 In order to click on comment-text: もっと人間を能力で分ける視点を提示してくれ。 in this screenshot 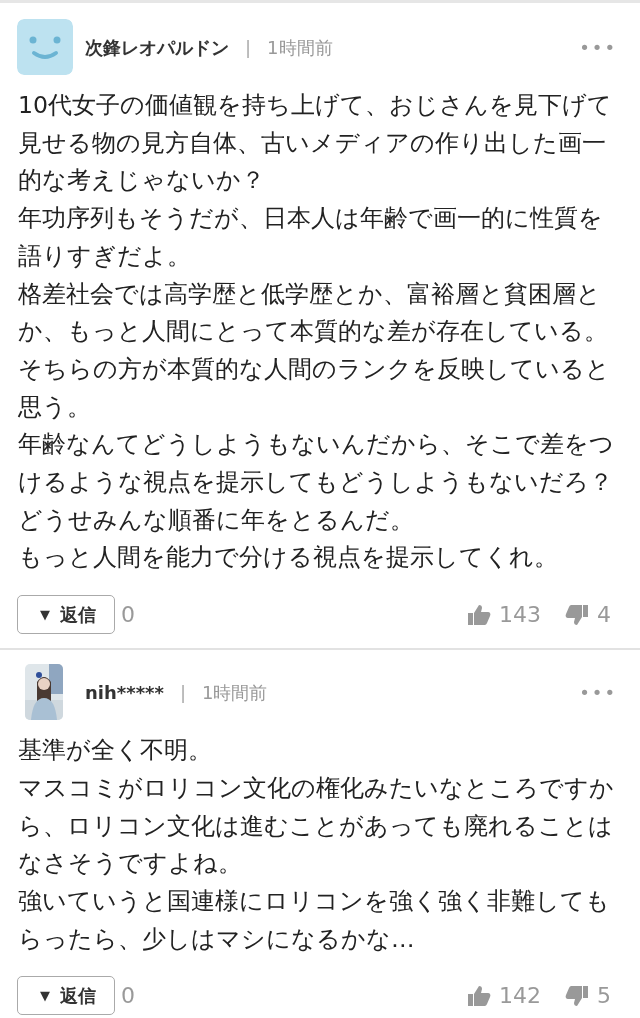, I will do `click(288, 558)`.